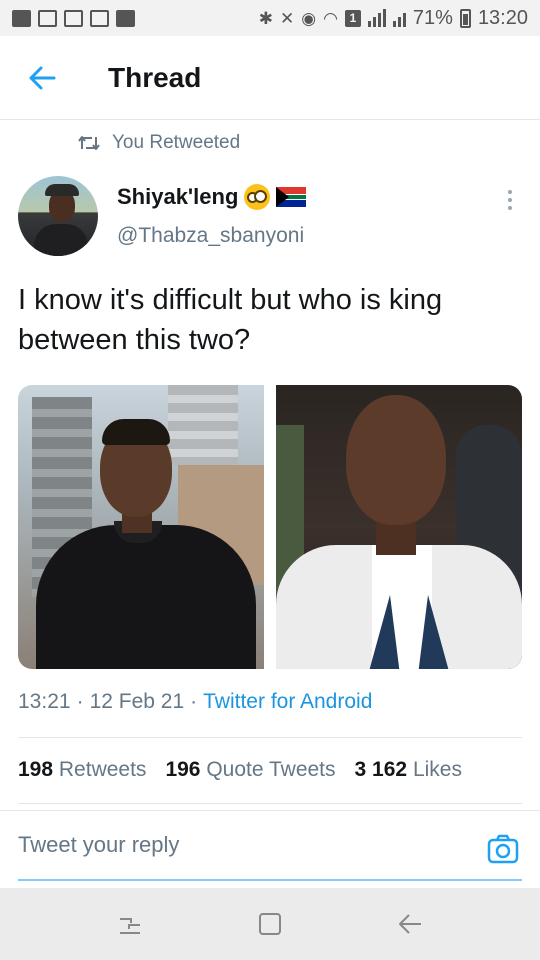 This screenshot has height=960, width=540. I want to click on notification-image-icon, so click(21, 18).